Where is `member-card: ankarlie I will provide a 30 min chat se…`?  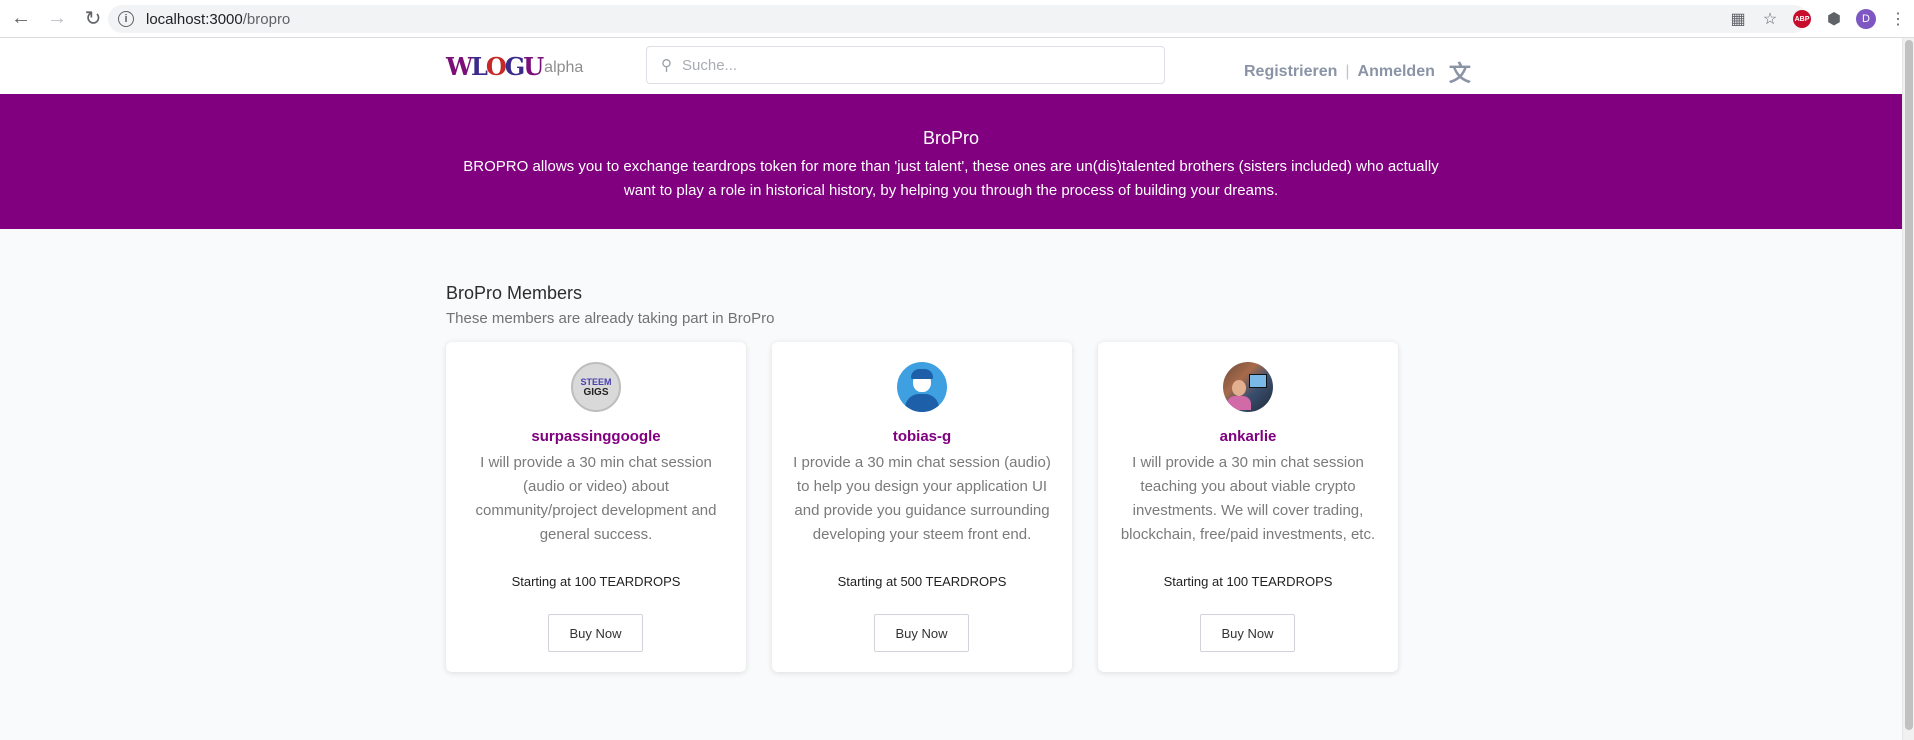 member-card: ankarlie I will provide a 30 min chat se… is located at coordinates (1248, 507).